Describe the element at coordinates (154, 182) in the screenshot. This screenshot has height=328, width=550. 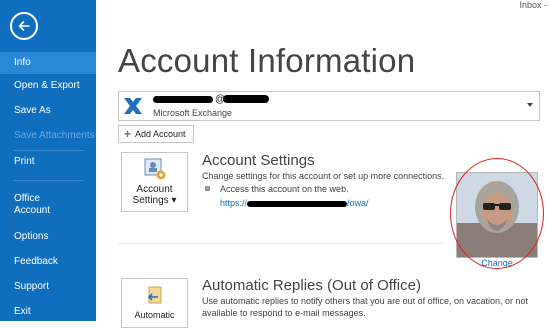
I see `account-settings-button: Account Settings ▾` at that location.